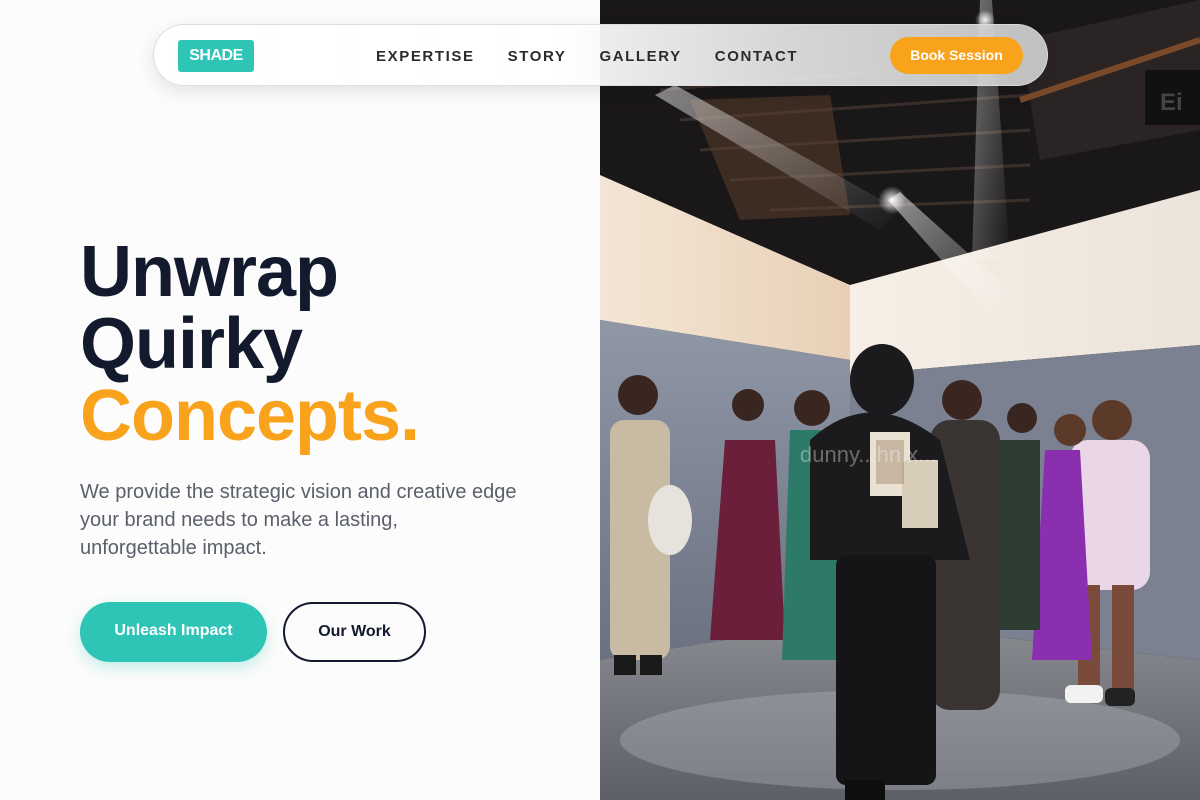  Describe the element at coordinates (425, 56) in the screenshot. I see `nav-link-expertise: EXPERTISE` at that location.